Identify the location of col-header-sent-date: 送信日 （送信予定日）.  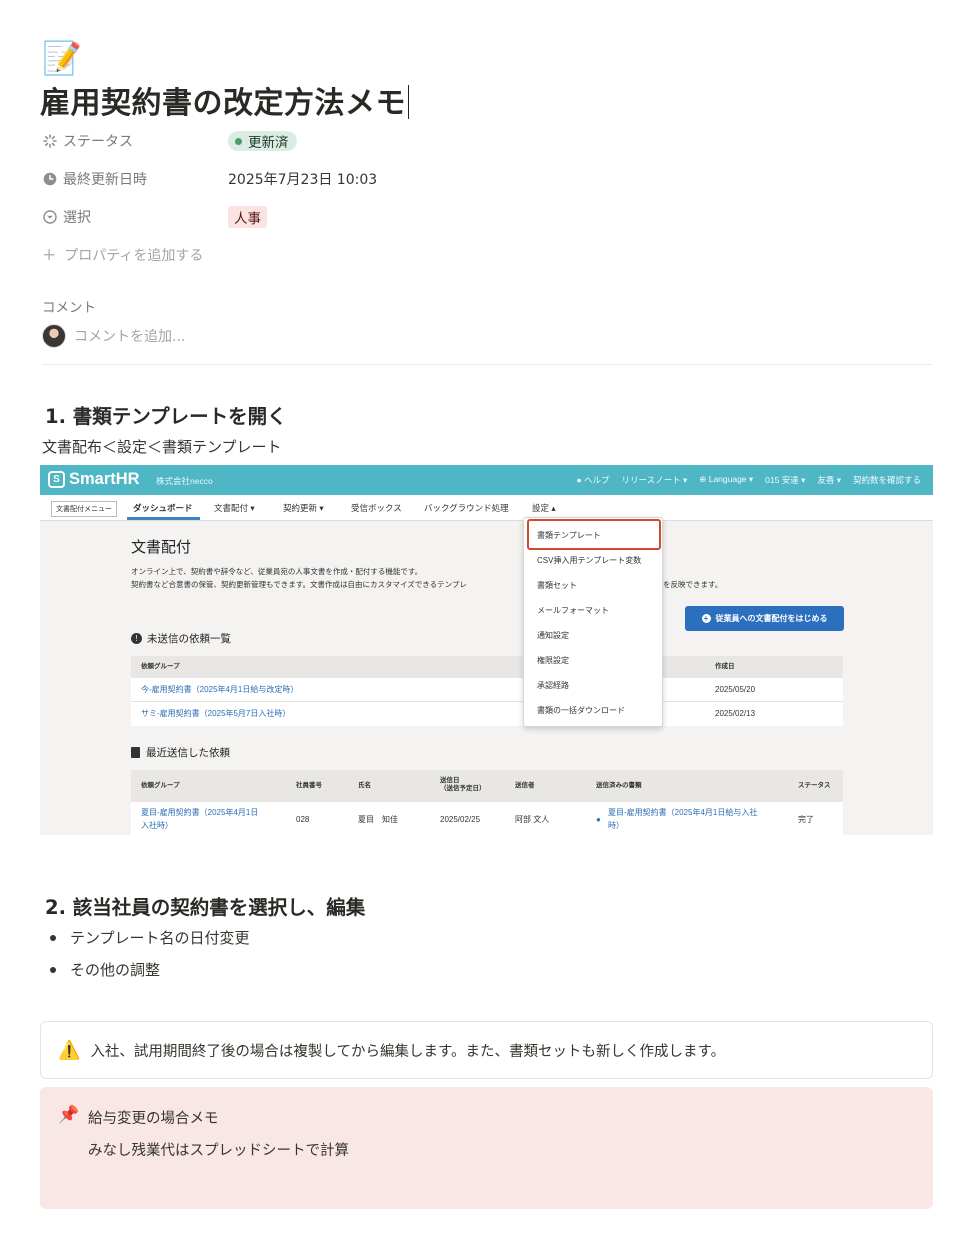
(463, 784).